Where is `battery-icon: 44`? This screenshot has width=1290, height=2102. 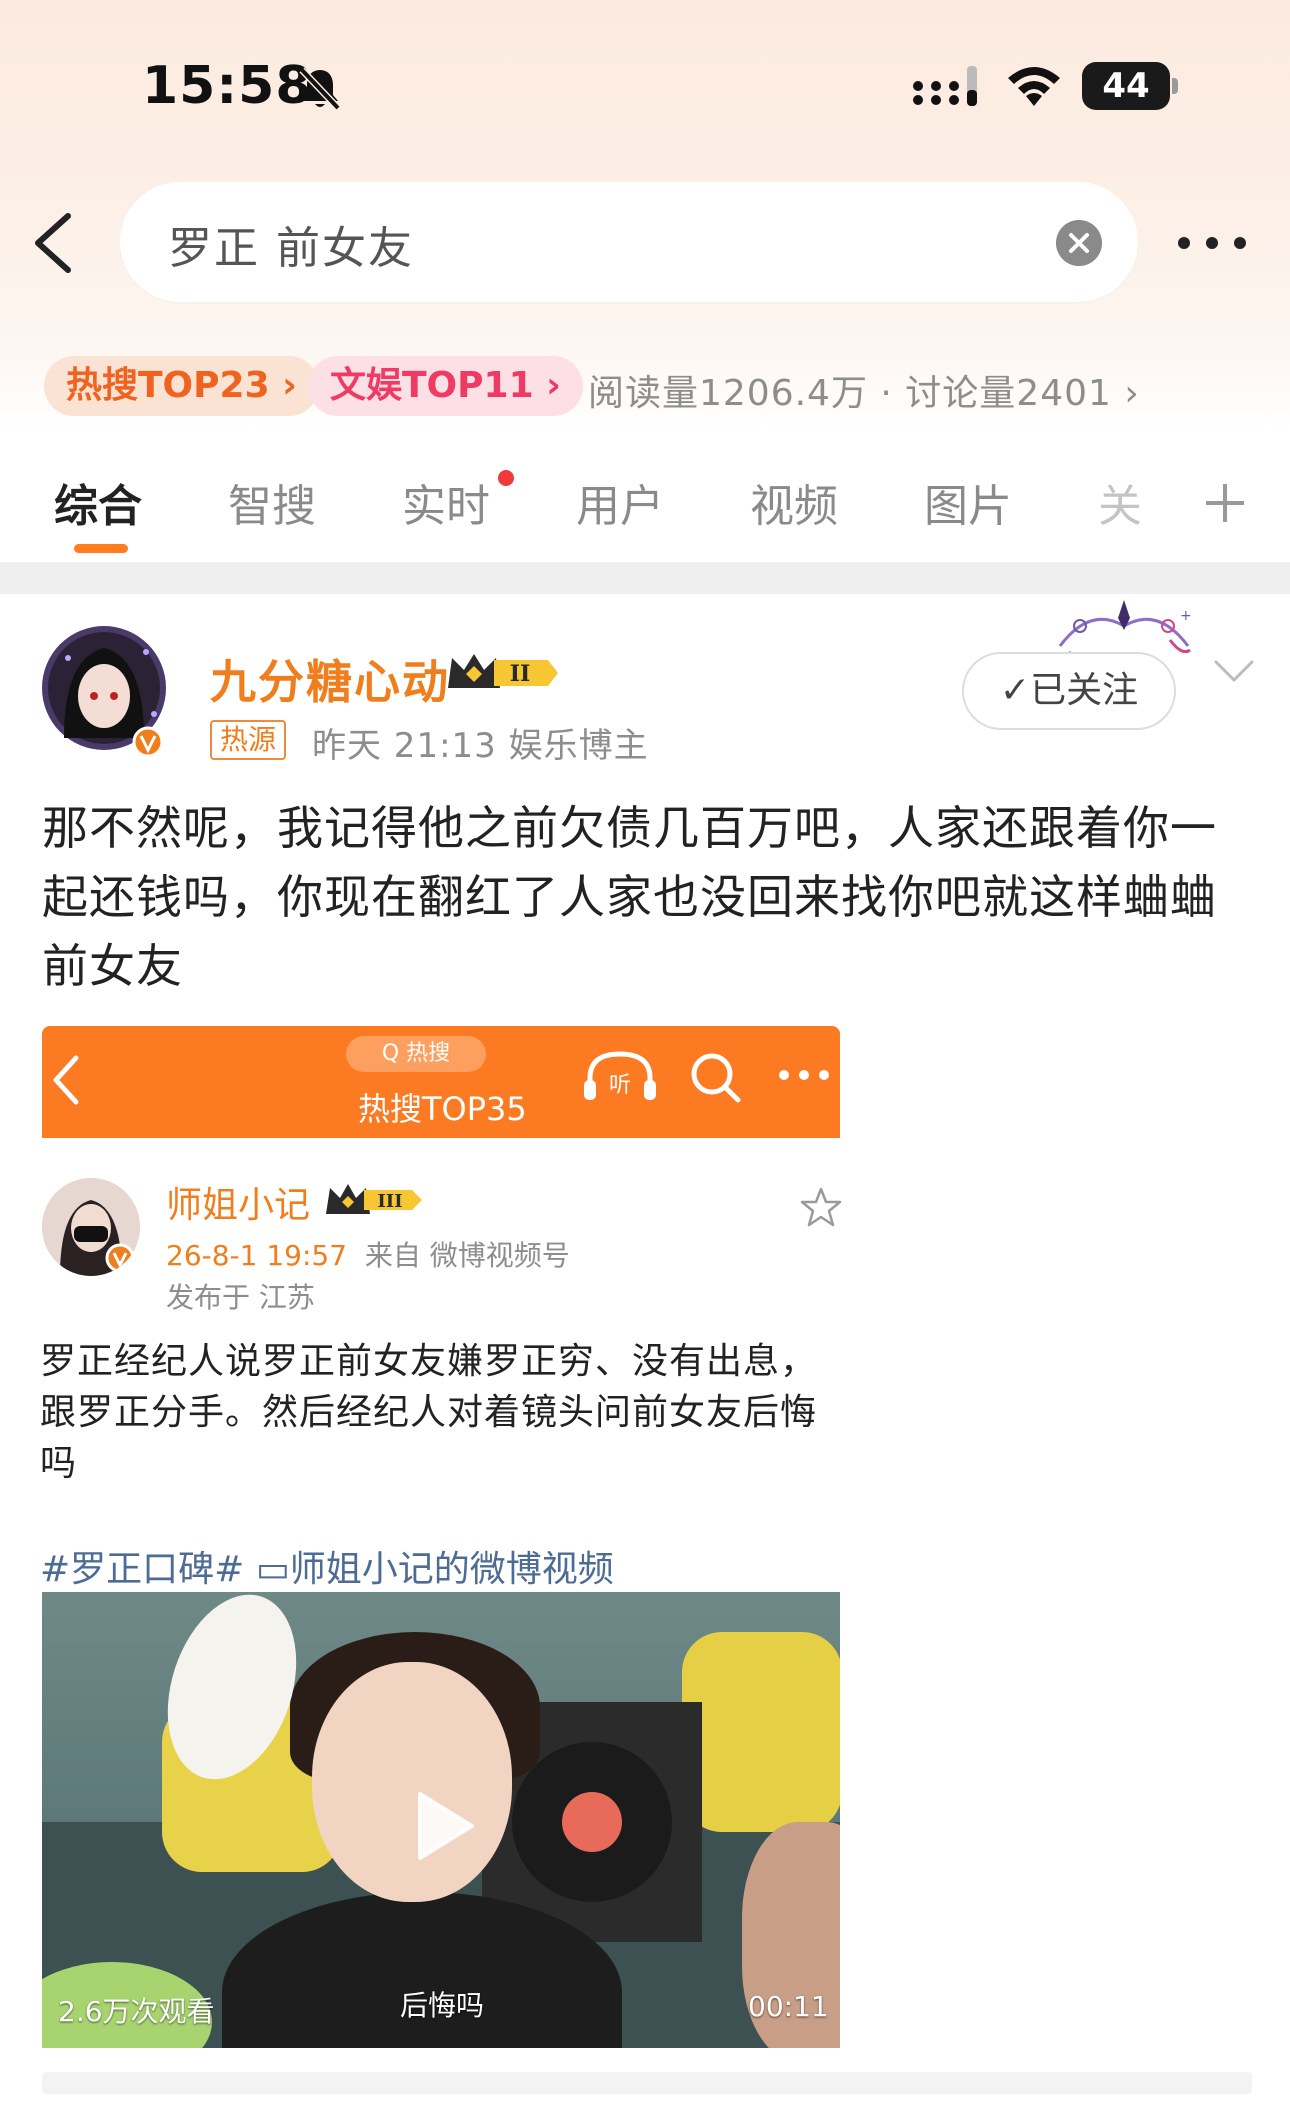
battery-icon: 44 is located at coordinates (1130, 86).